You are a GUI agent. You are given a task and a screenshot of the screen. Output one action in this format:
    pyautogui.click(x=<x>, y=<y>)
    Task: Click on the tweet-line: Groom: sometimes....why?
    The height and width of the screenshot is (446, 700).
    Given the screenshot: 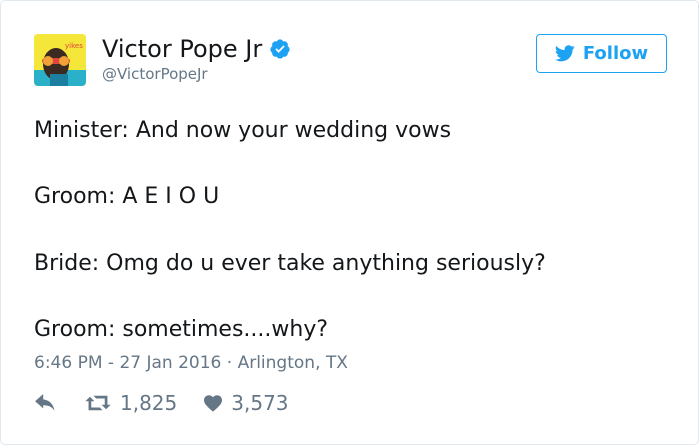 What is the action you would take?
    pyautogui.click(x=181, y=329)
    